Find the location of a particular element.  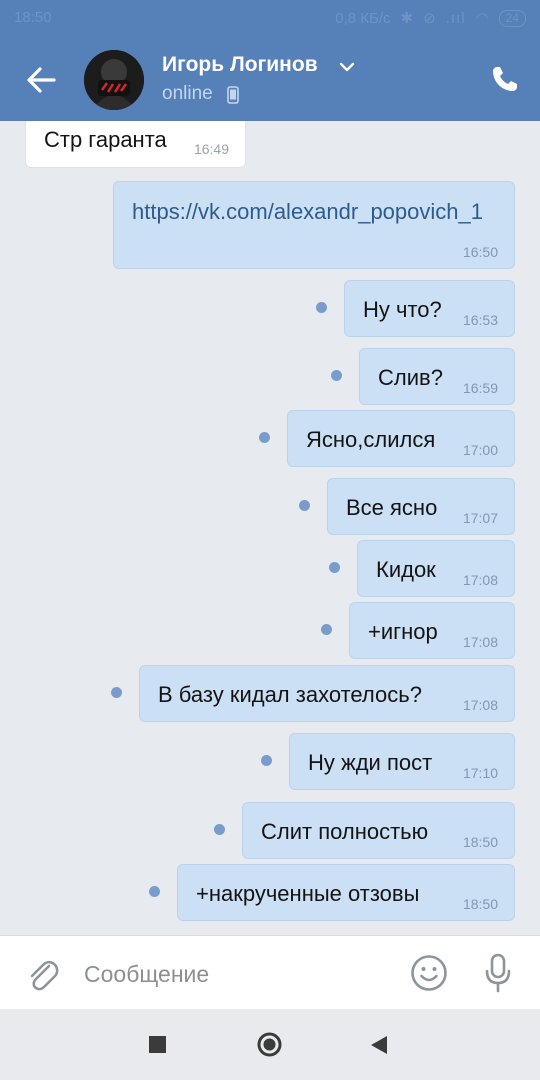

mute-icon: ⊘ is located at coordinates (429, 18).